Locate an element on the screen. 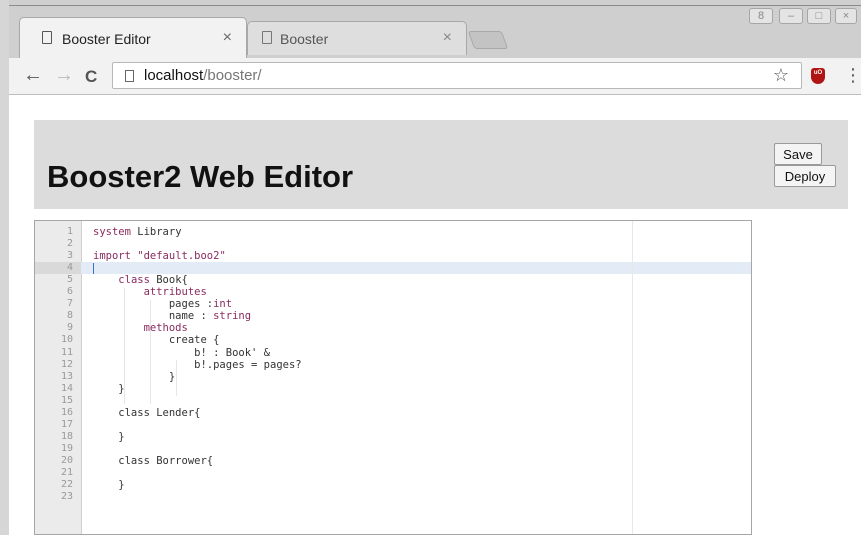 The image size is (861, 535). code-text: Book{ is located at coordinates (168, 280).